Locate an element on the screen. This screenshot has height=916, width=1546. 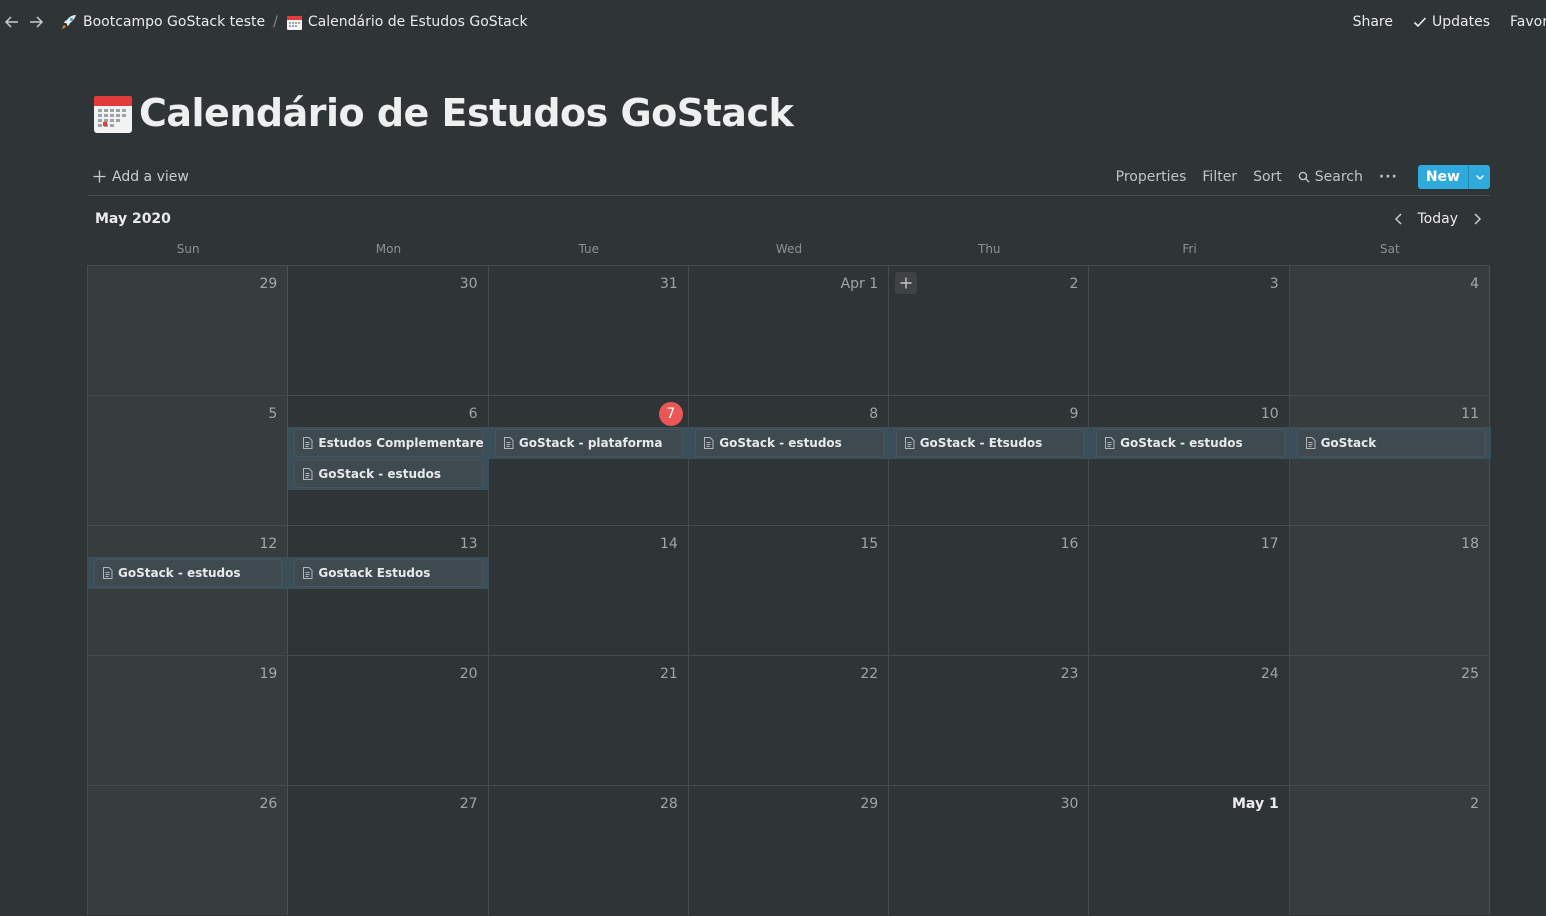
breadcrumb-item-workspace: Bootcampo GoStack teste is located at coordinates (162, 22).